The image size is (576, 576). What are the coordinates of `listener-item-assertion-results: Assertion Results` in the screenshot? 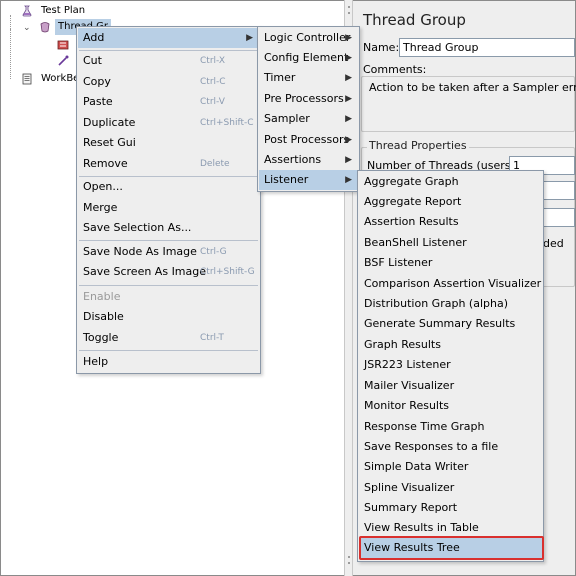 It's located at (450, 222).